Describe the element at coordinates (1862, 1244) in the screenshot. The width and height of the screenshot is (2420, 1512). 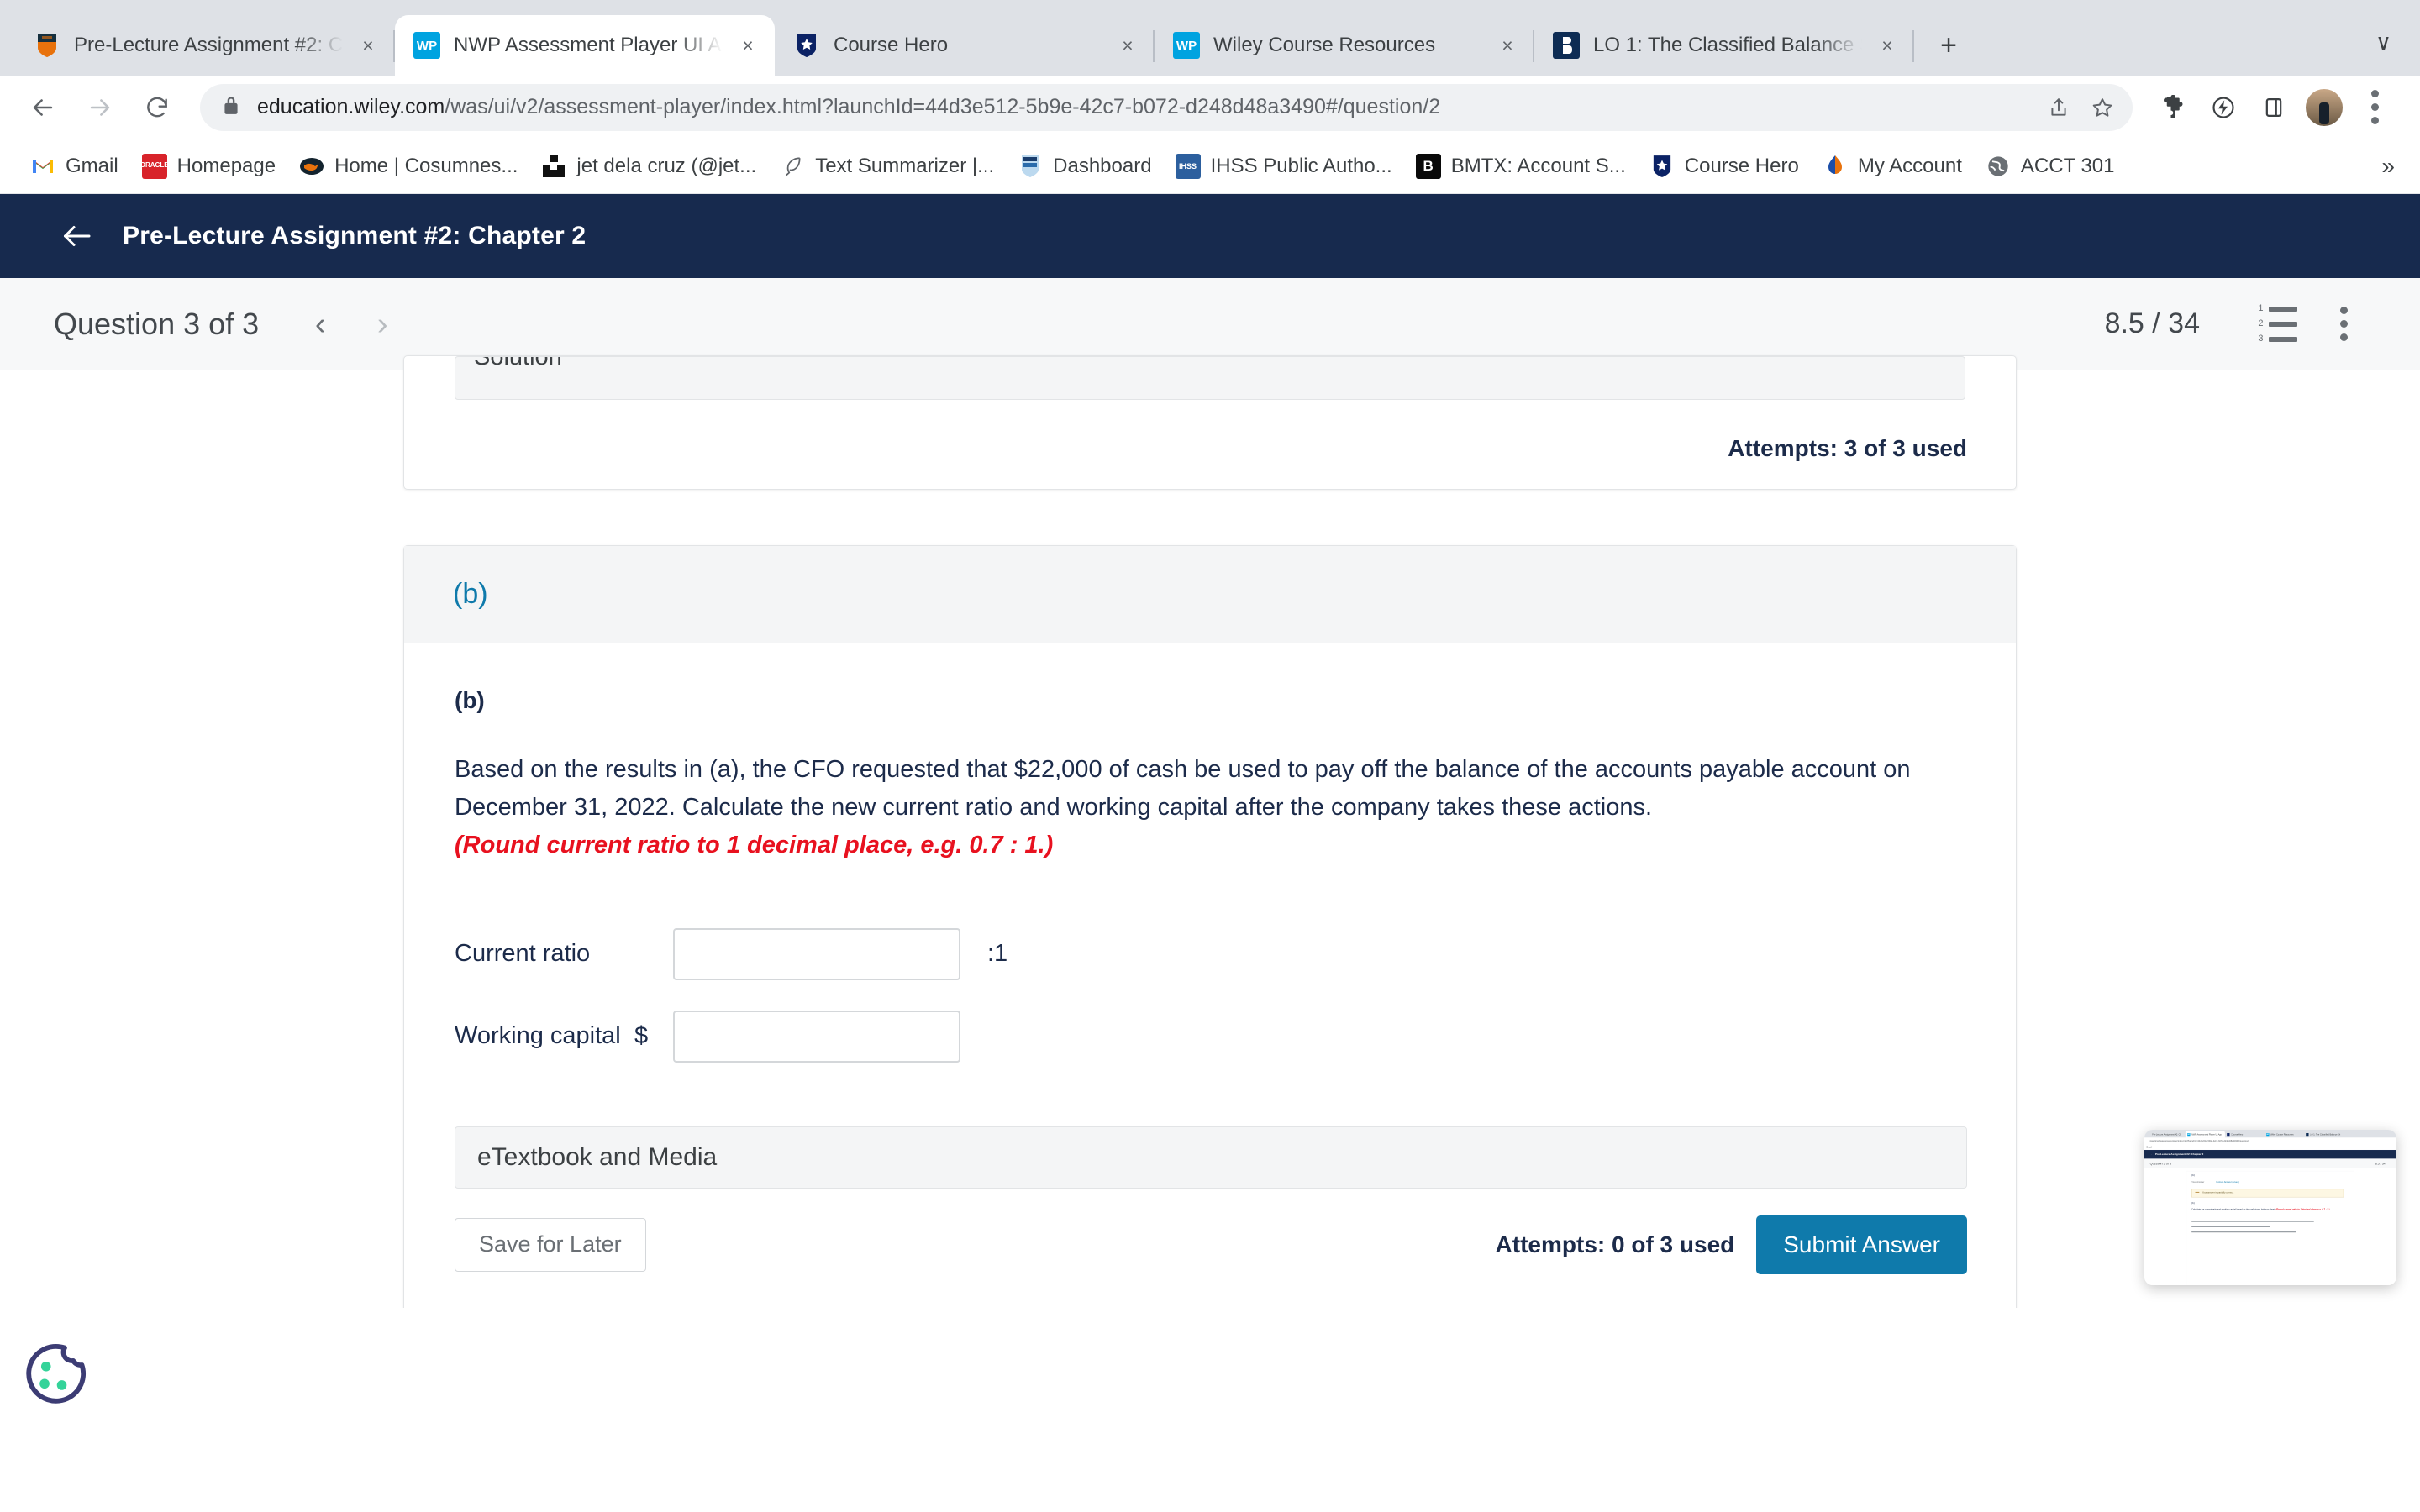
I see `submit-answer-button: Submit Answer` at that location.